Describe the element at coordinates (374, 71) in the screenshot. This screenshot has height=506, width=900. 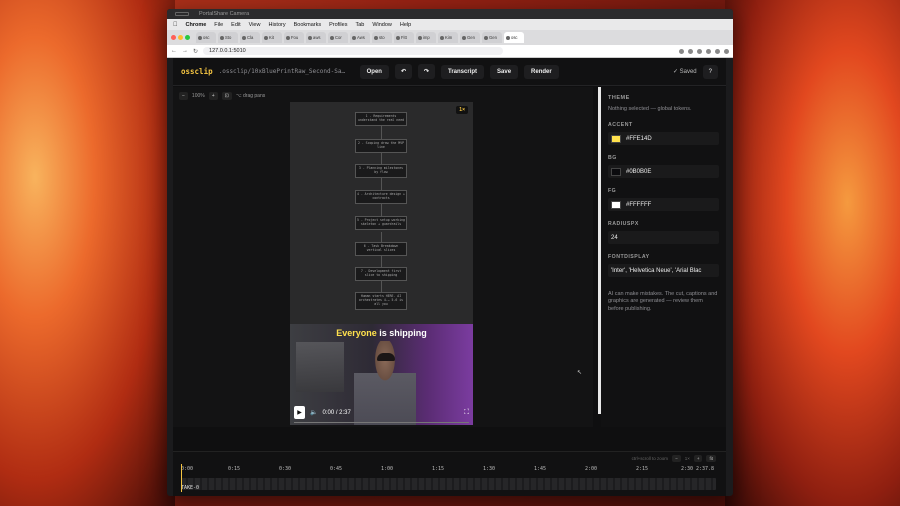
I see `open-button: Open` at that location.